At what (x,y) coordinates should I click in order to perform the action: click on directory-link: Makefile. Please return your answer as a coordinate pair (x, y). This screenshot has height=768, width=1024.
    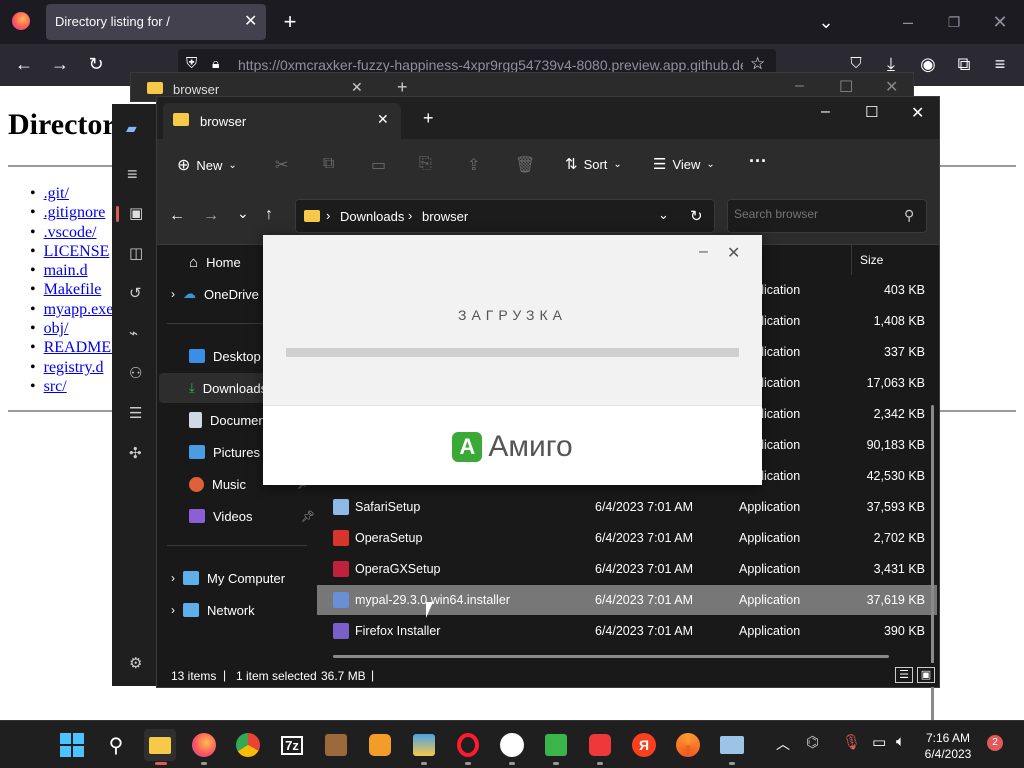
    Looking at the image, I should click on (73, 289).